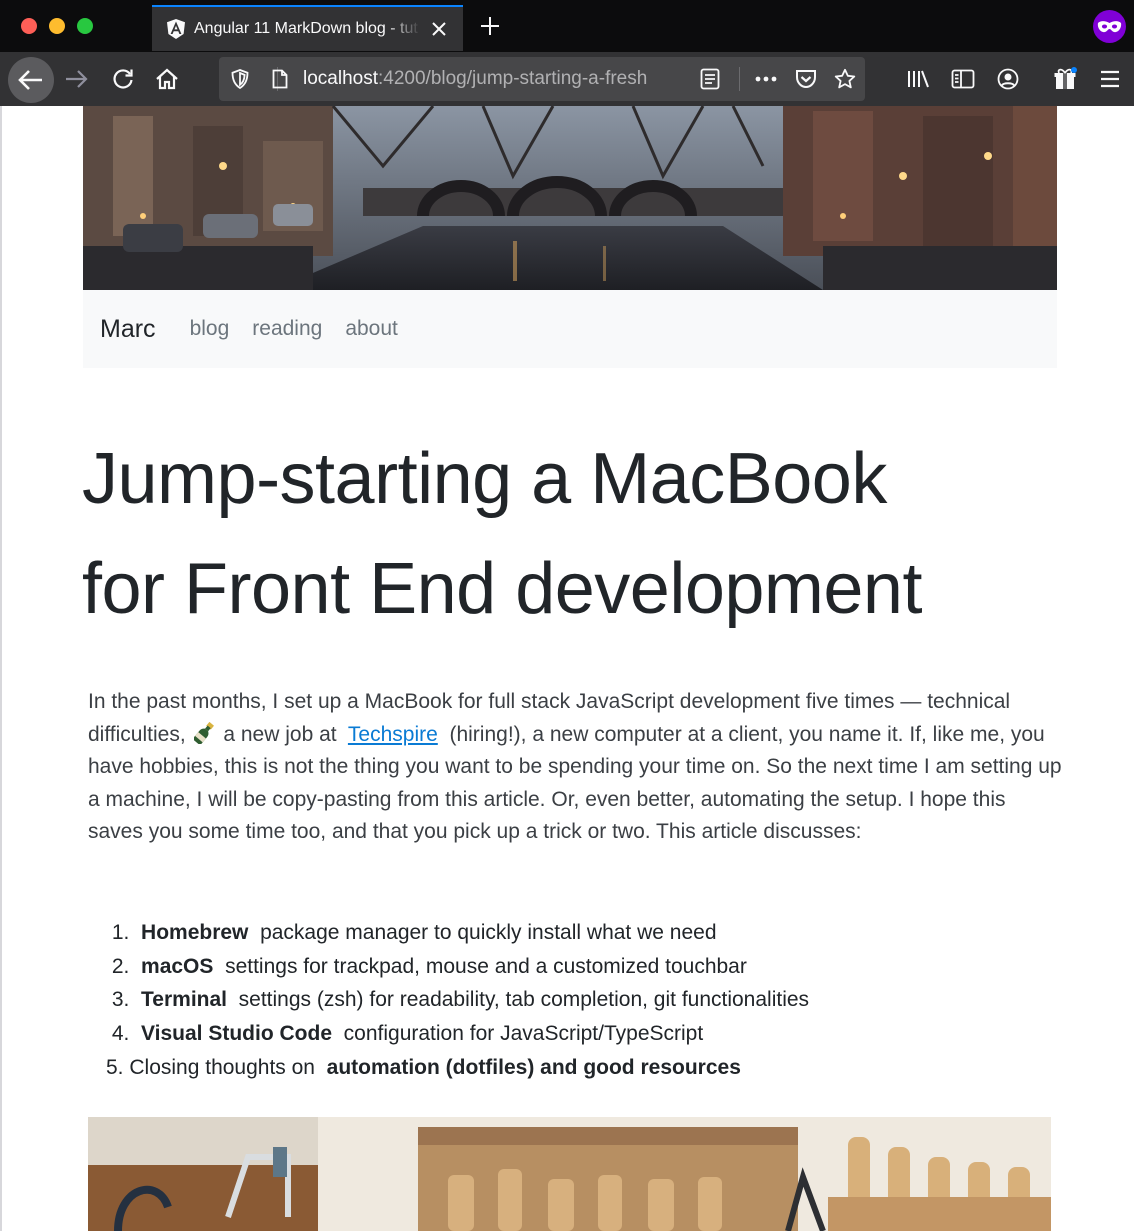 The width and height of the screenshot is (1134, 1231). What do you see at coordinates (523, 1034) in the screenshot?
I see `list-item-text: configuration for JavaScript/TypeScript` at bounding box center [523, 1034].